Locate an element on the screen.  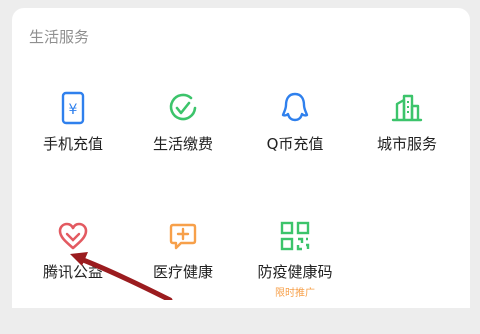
promo-tag: 限时推广 is located at coordinates (295, 293).